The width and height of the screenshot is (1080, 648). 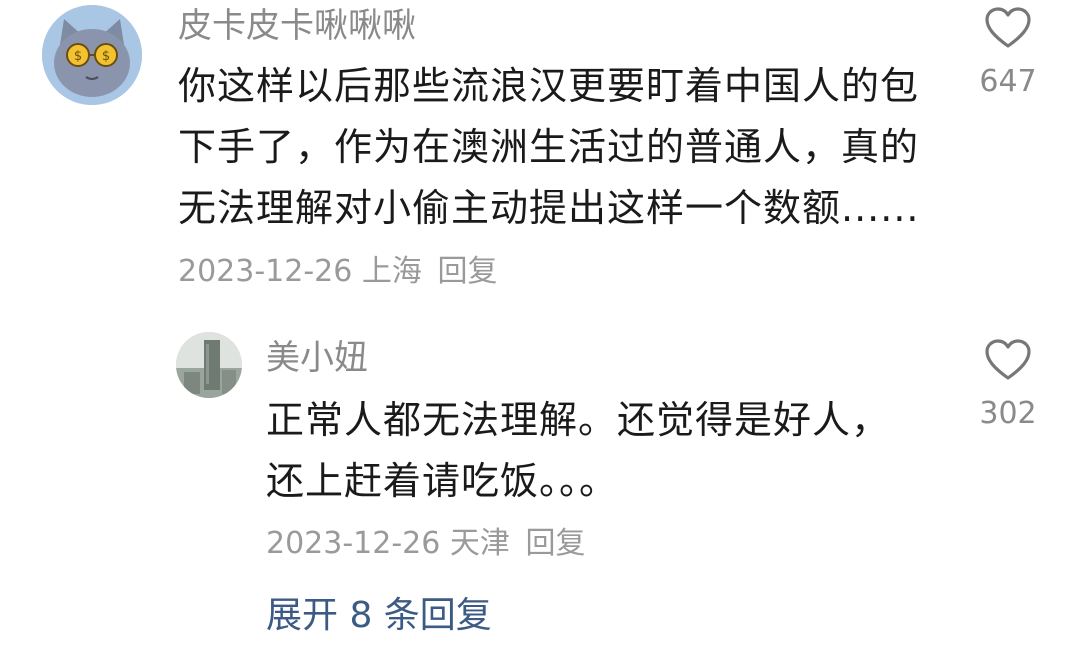 What do you see at coordinates (578, 420) in the screenshot?
I see `comment-text-line: 正常人都无法理解。还觉得是好人，` at bounding box center [578, 420].